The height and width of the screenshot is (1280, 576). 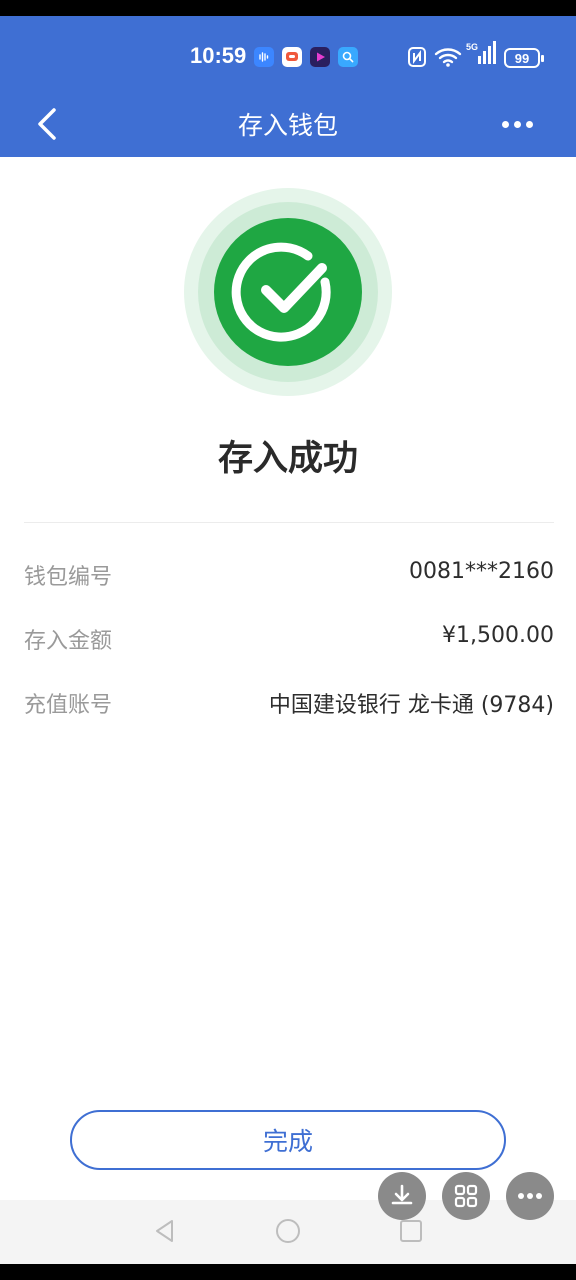 What do you see at coordinates (466, 1196) in the screenshot?
I see `grid-icon` at bounding box center [466, 1196].